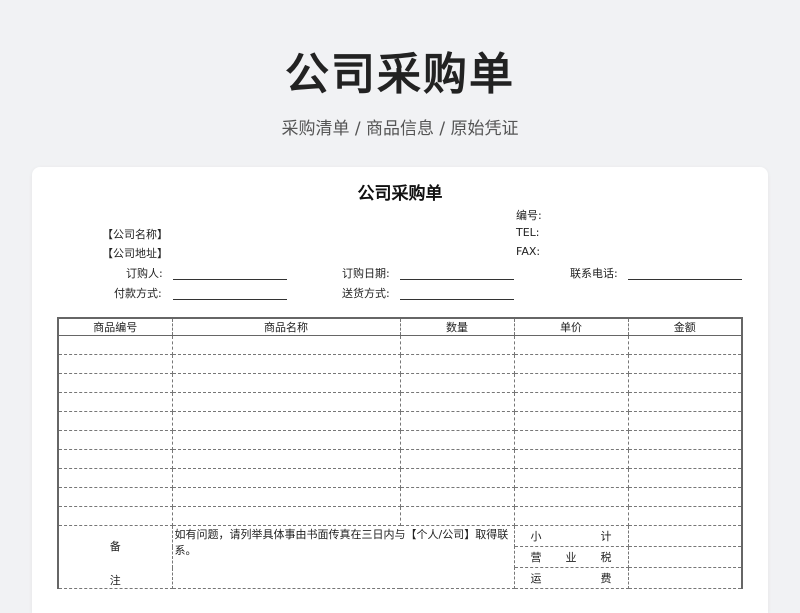  Describe the element at coordinates (366, 273) in the screenshot. I see `order-date-label: 订购日期:` at that location.